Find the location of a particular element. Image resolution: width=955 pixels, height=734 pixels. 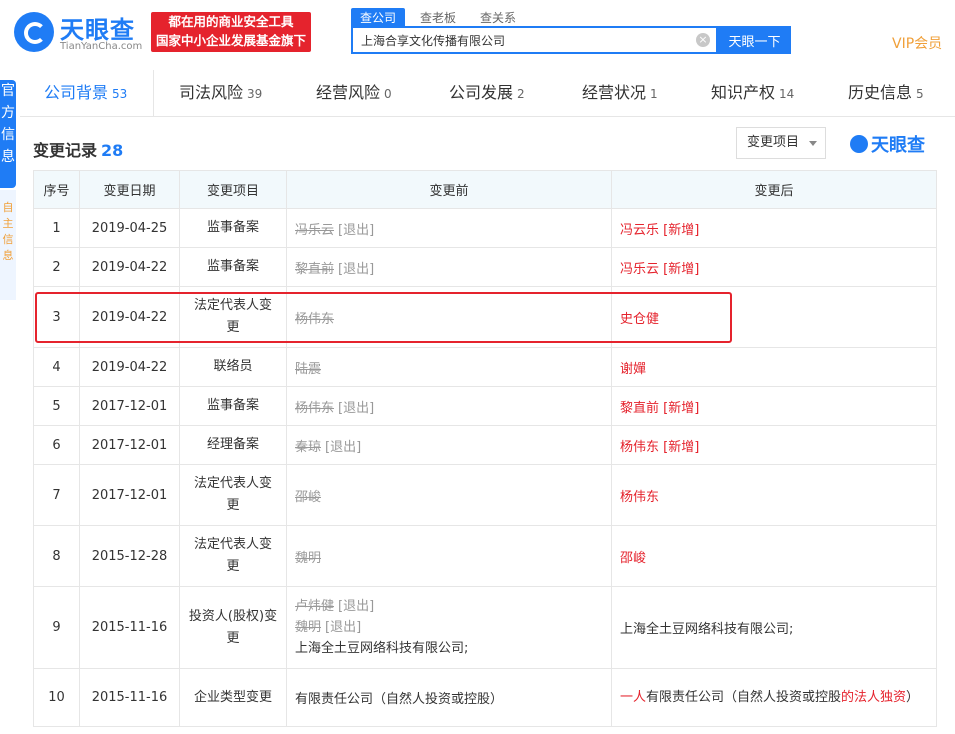

table-row: 5 2017-12-01 监事备案 杨伟东 [退出] 黎直前 [新增] is located at coordinates (485, 406).